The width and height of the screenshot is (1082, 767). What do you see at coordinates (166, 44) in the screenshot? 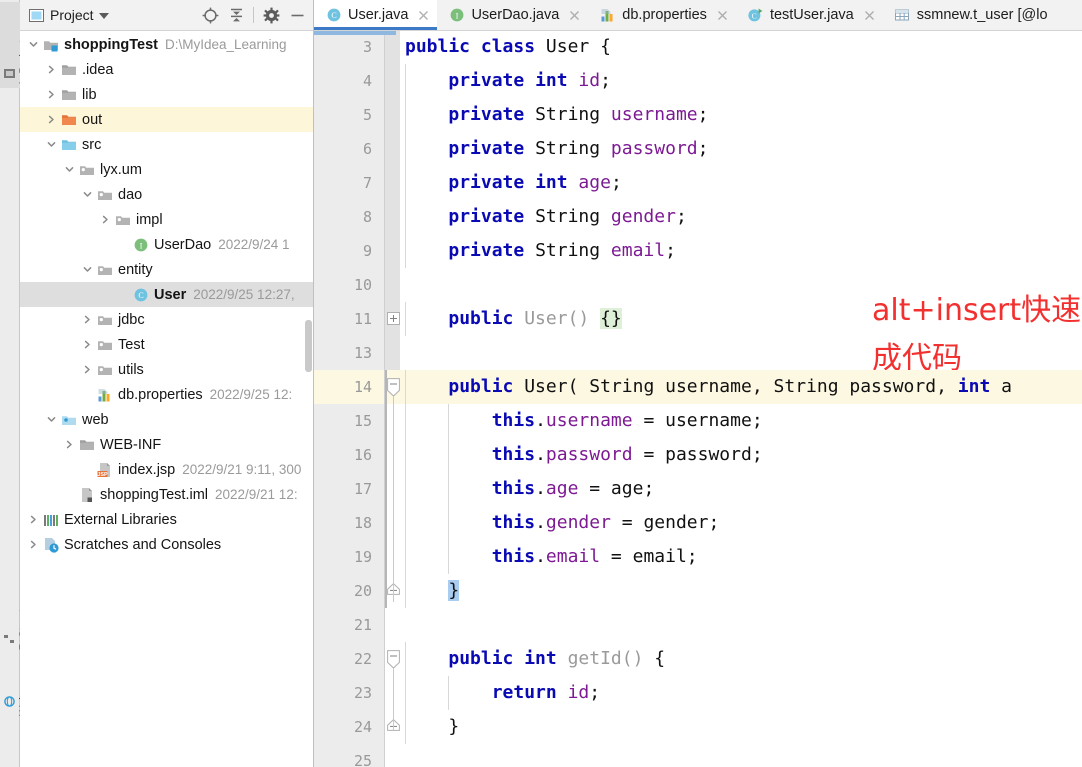
I see `tree-node-shoppingtest: shoppingTest D:\MyIdea_Learning` at bounding box center [166, 44].